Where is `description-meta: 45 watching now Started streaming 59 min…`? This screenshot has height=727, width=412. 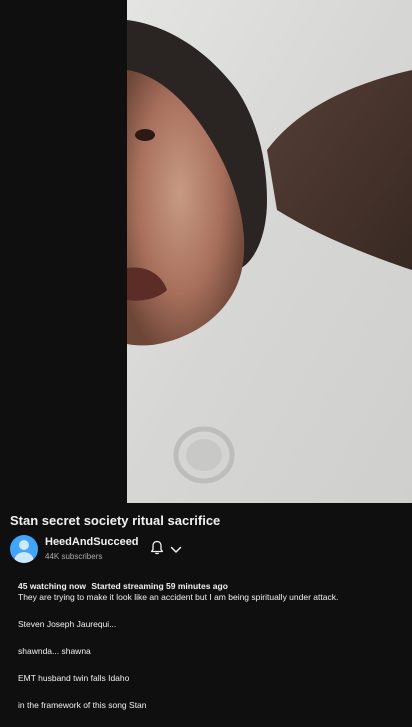
description-meta: 45 watching now Started streaming 59 min… is located at coordinates (208, 586).